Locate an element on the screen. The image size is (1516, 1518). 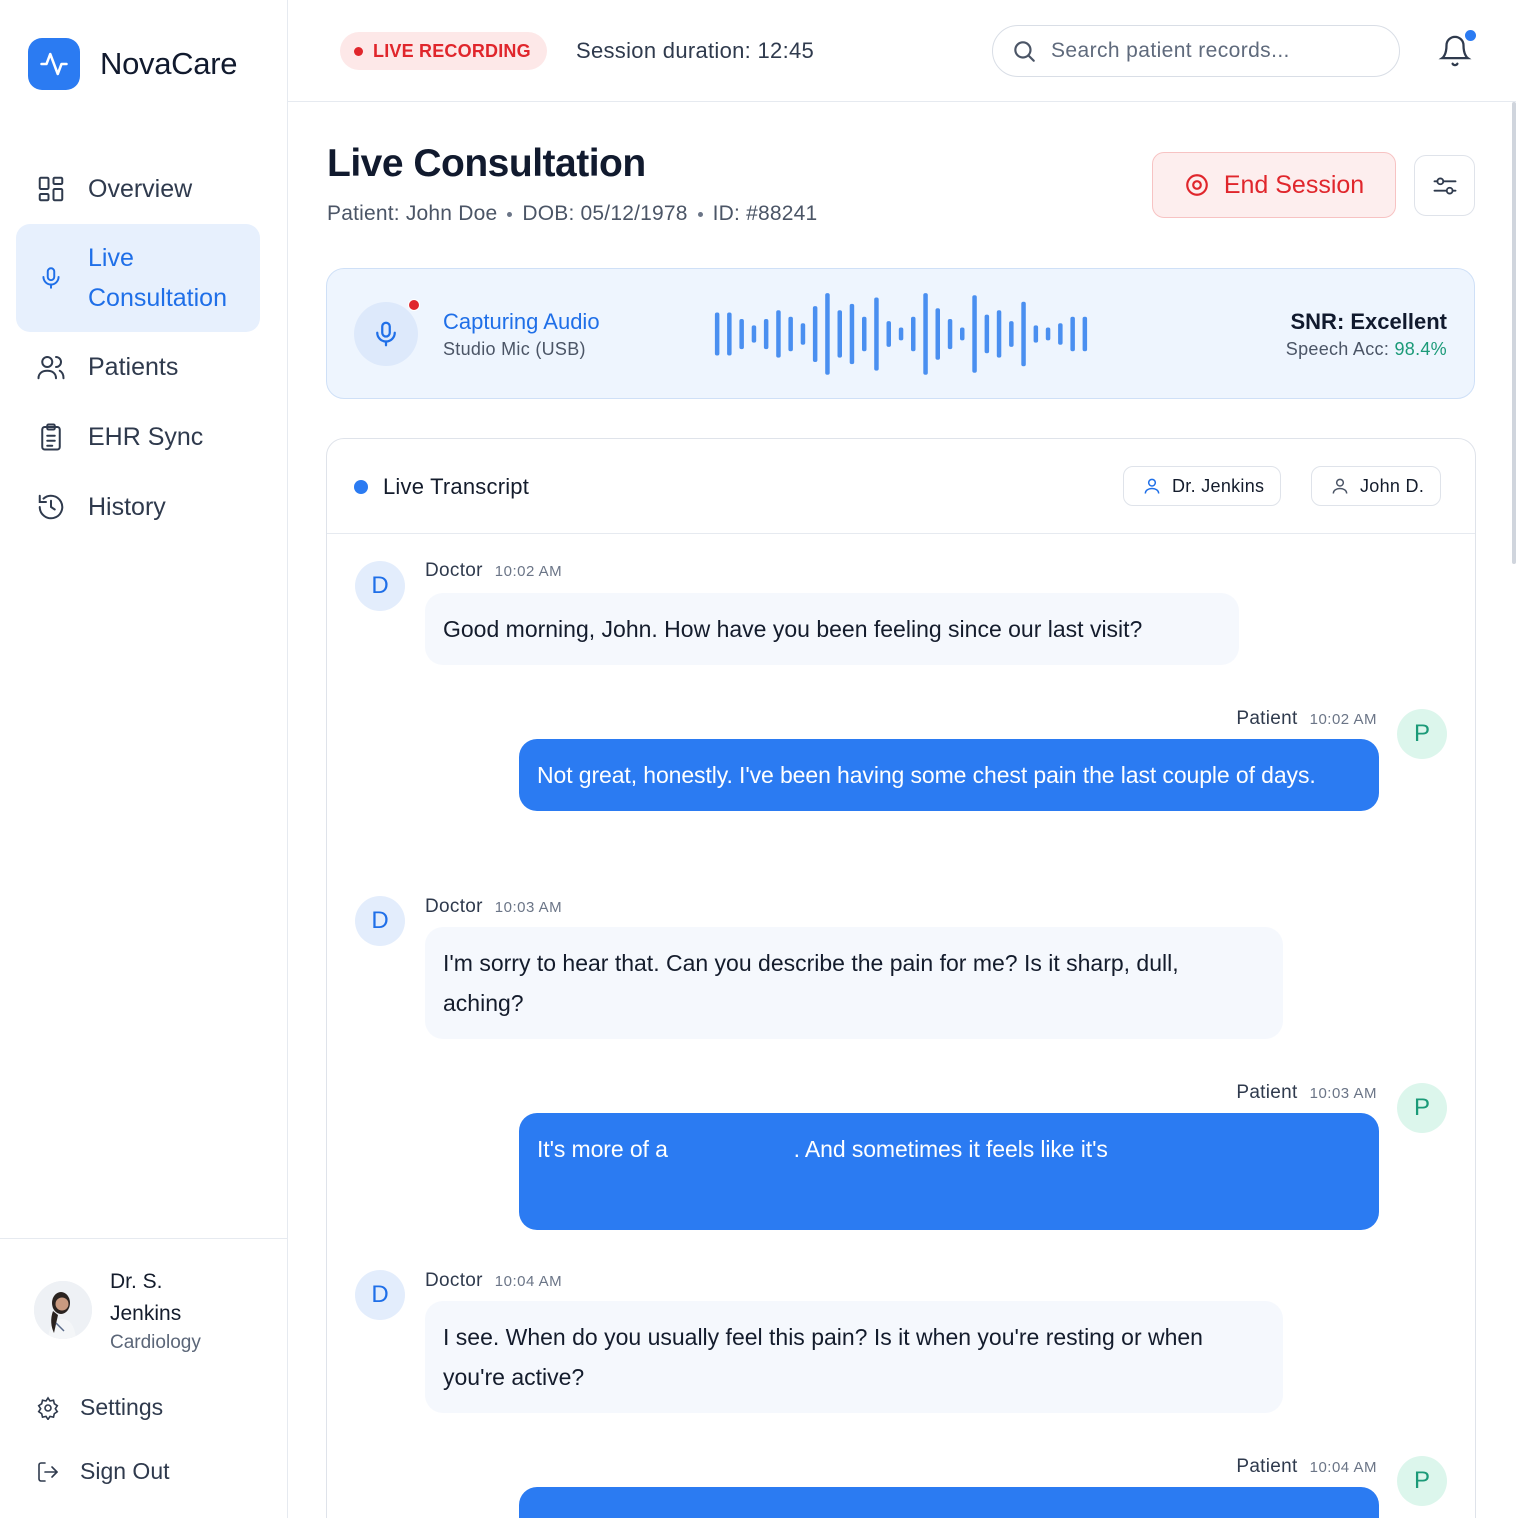
sidebar-item-history: History is located at coordinates (138, 507).